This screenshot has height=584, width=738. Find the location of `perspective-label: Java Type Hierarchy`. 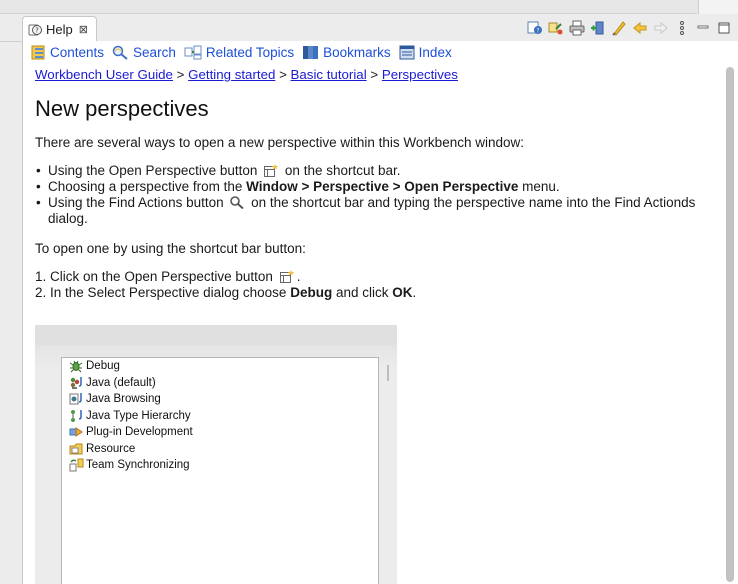

perspective-label: Java Type Hierarchy is located at coordinates (138, 415).